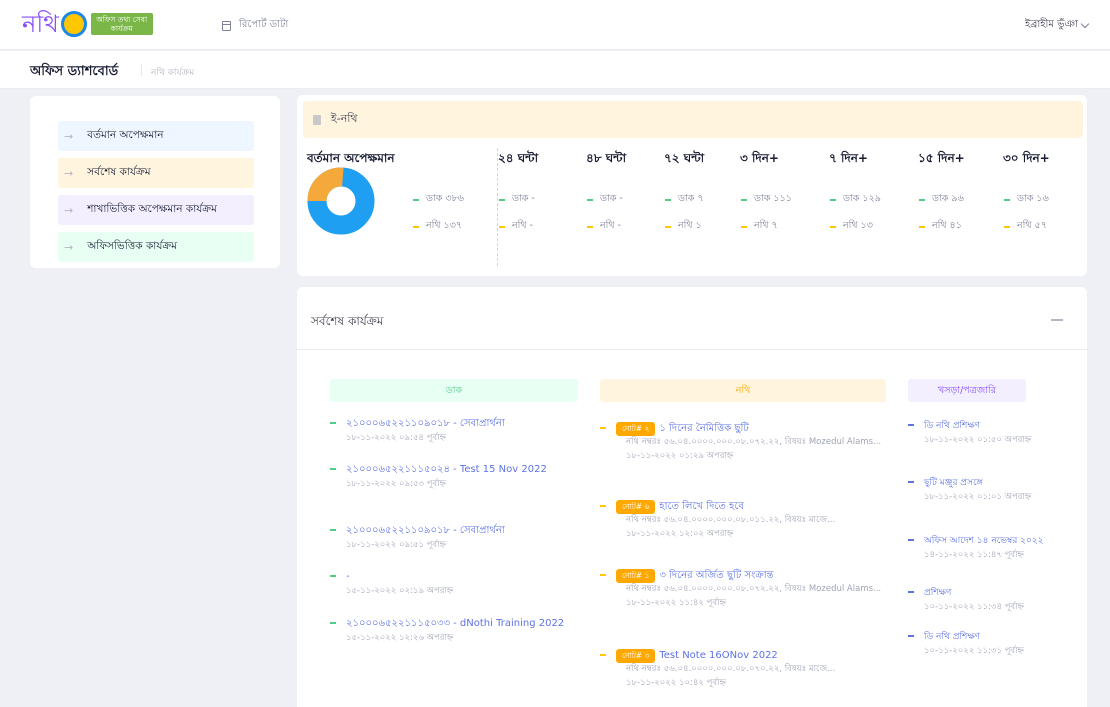  What do you see at coordinates (445, 198) in the screenshot?
I see `current-dak-value: ডাক ৩৮৬` at bounding box center [445, 198].